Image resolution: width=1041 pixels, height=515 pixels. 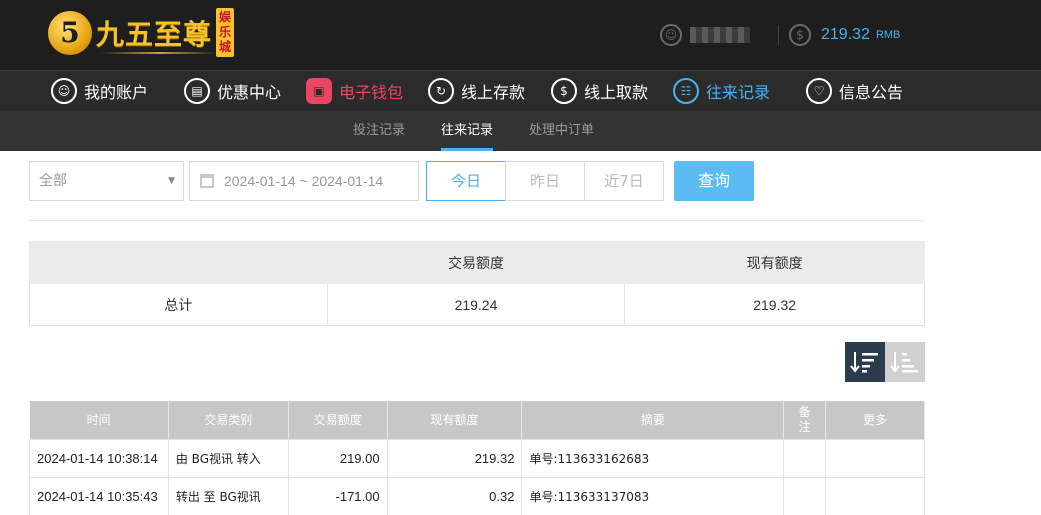 I want to click on sub-nav: 投注记录 往来记录 处理中订单, so click(x=520, y=131).